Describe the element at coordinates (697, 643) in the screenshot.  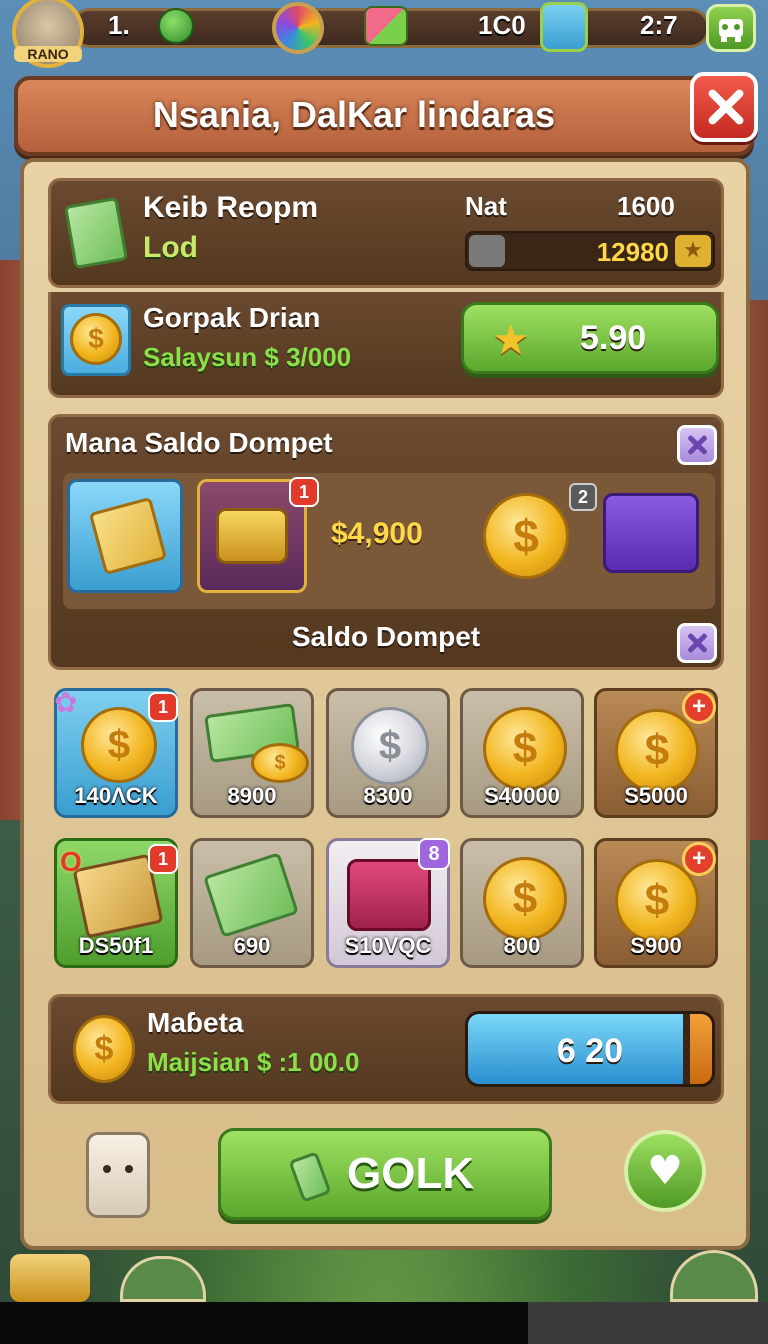
I see `wallet-footer-close-button` at that location.